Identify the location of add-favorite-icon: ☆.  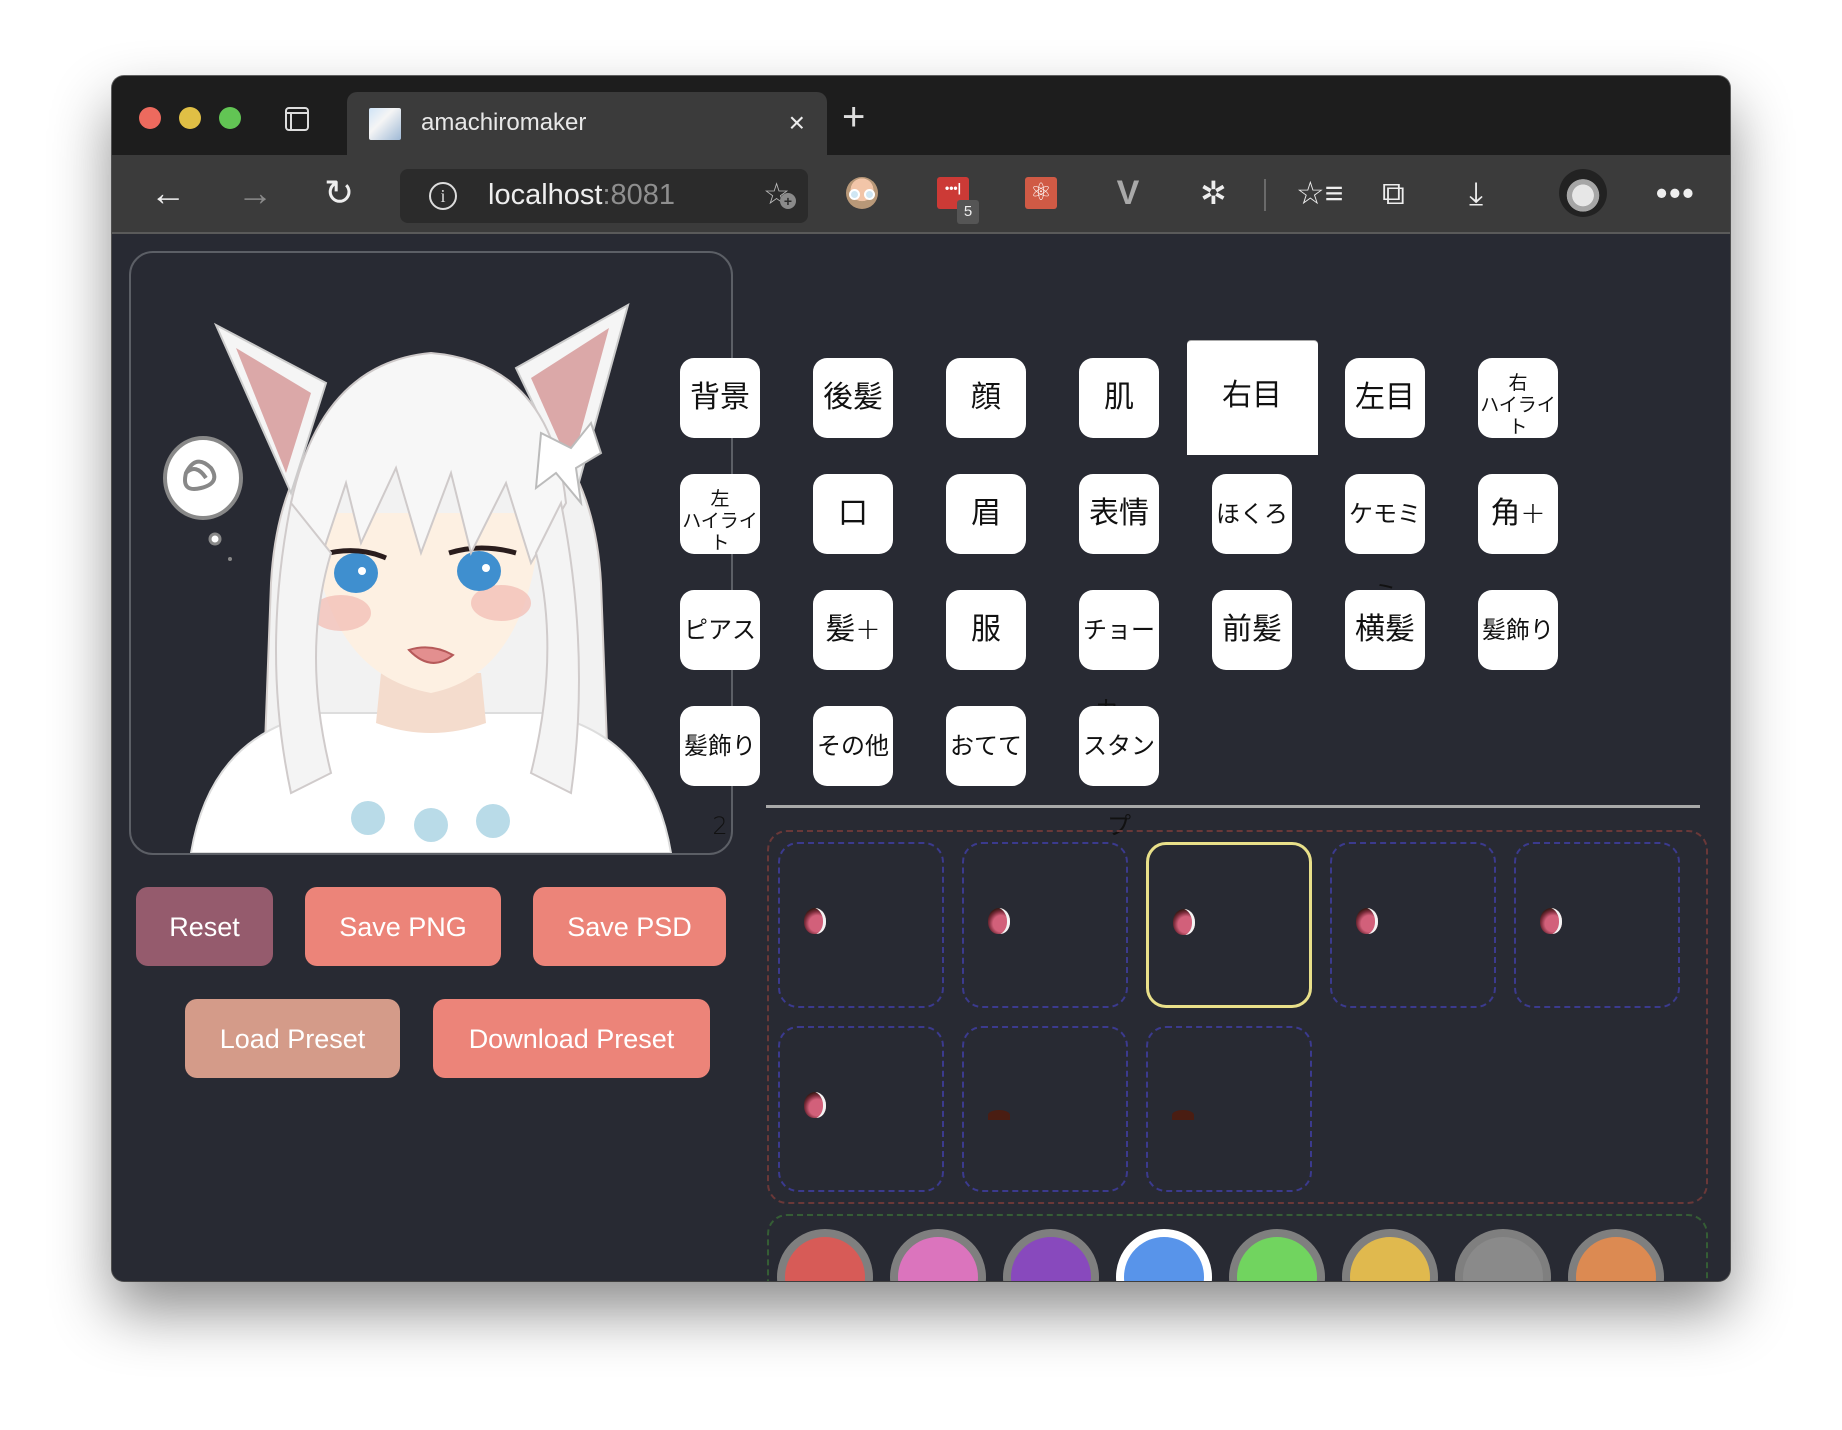
(779, 195).